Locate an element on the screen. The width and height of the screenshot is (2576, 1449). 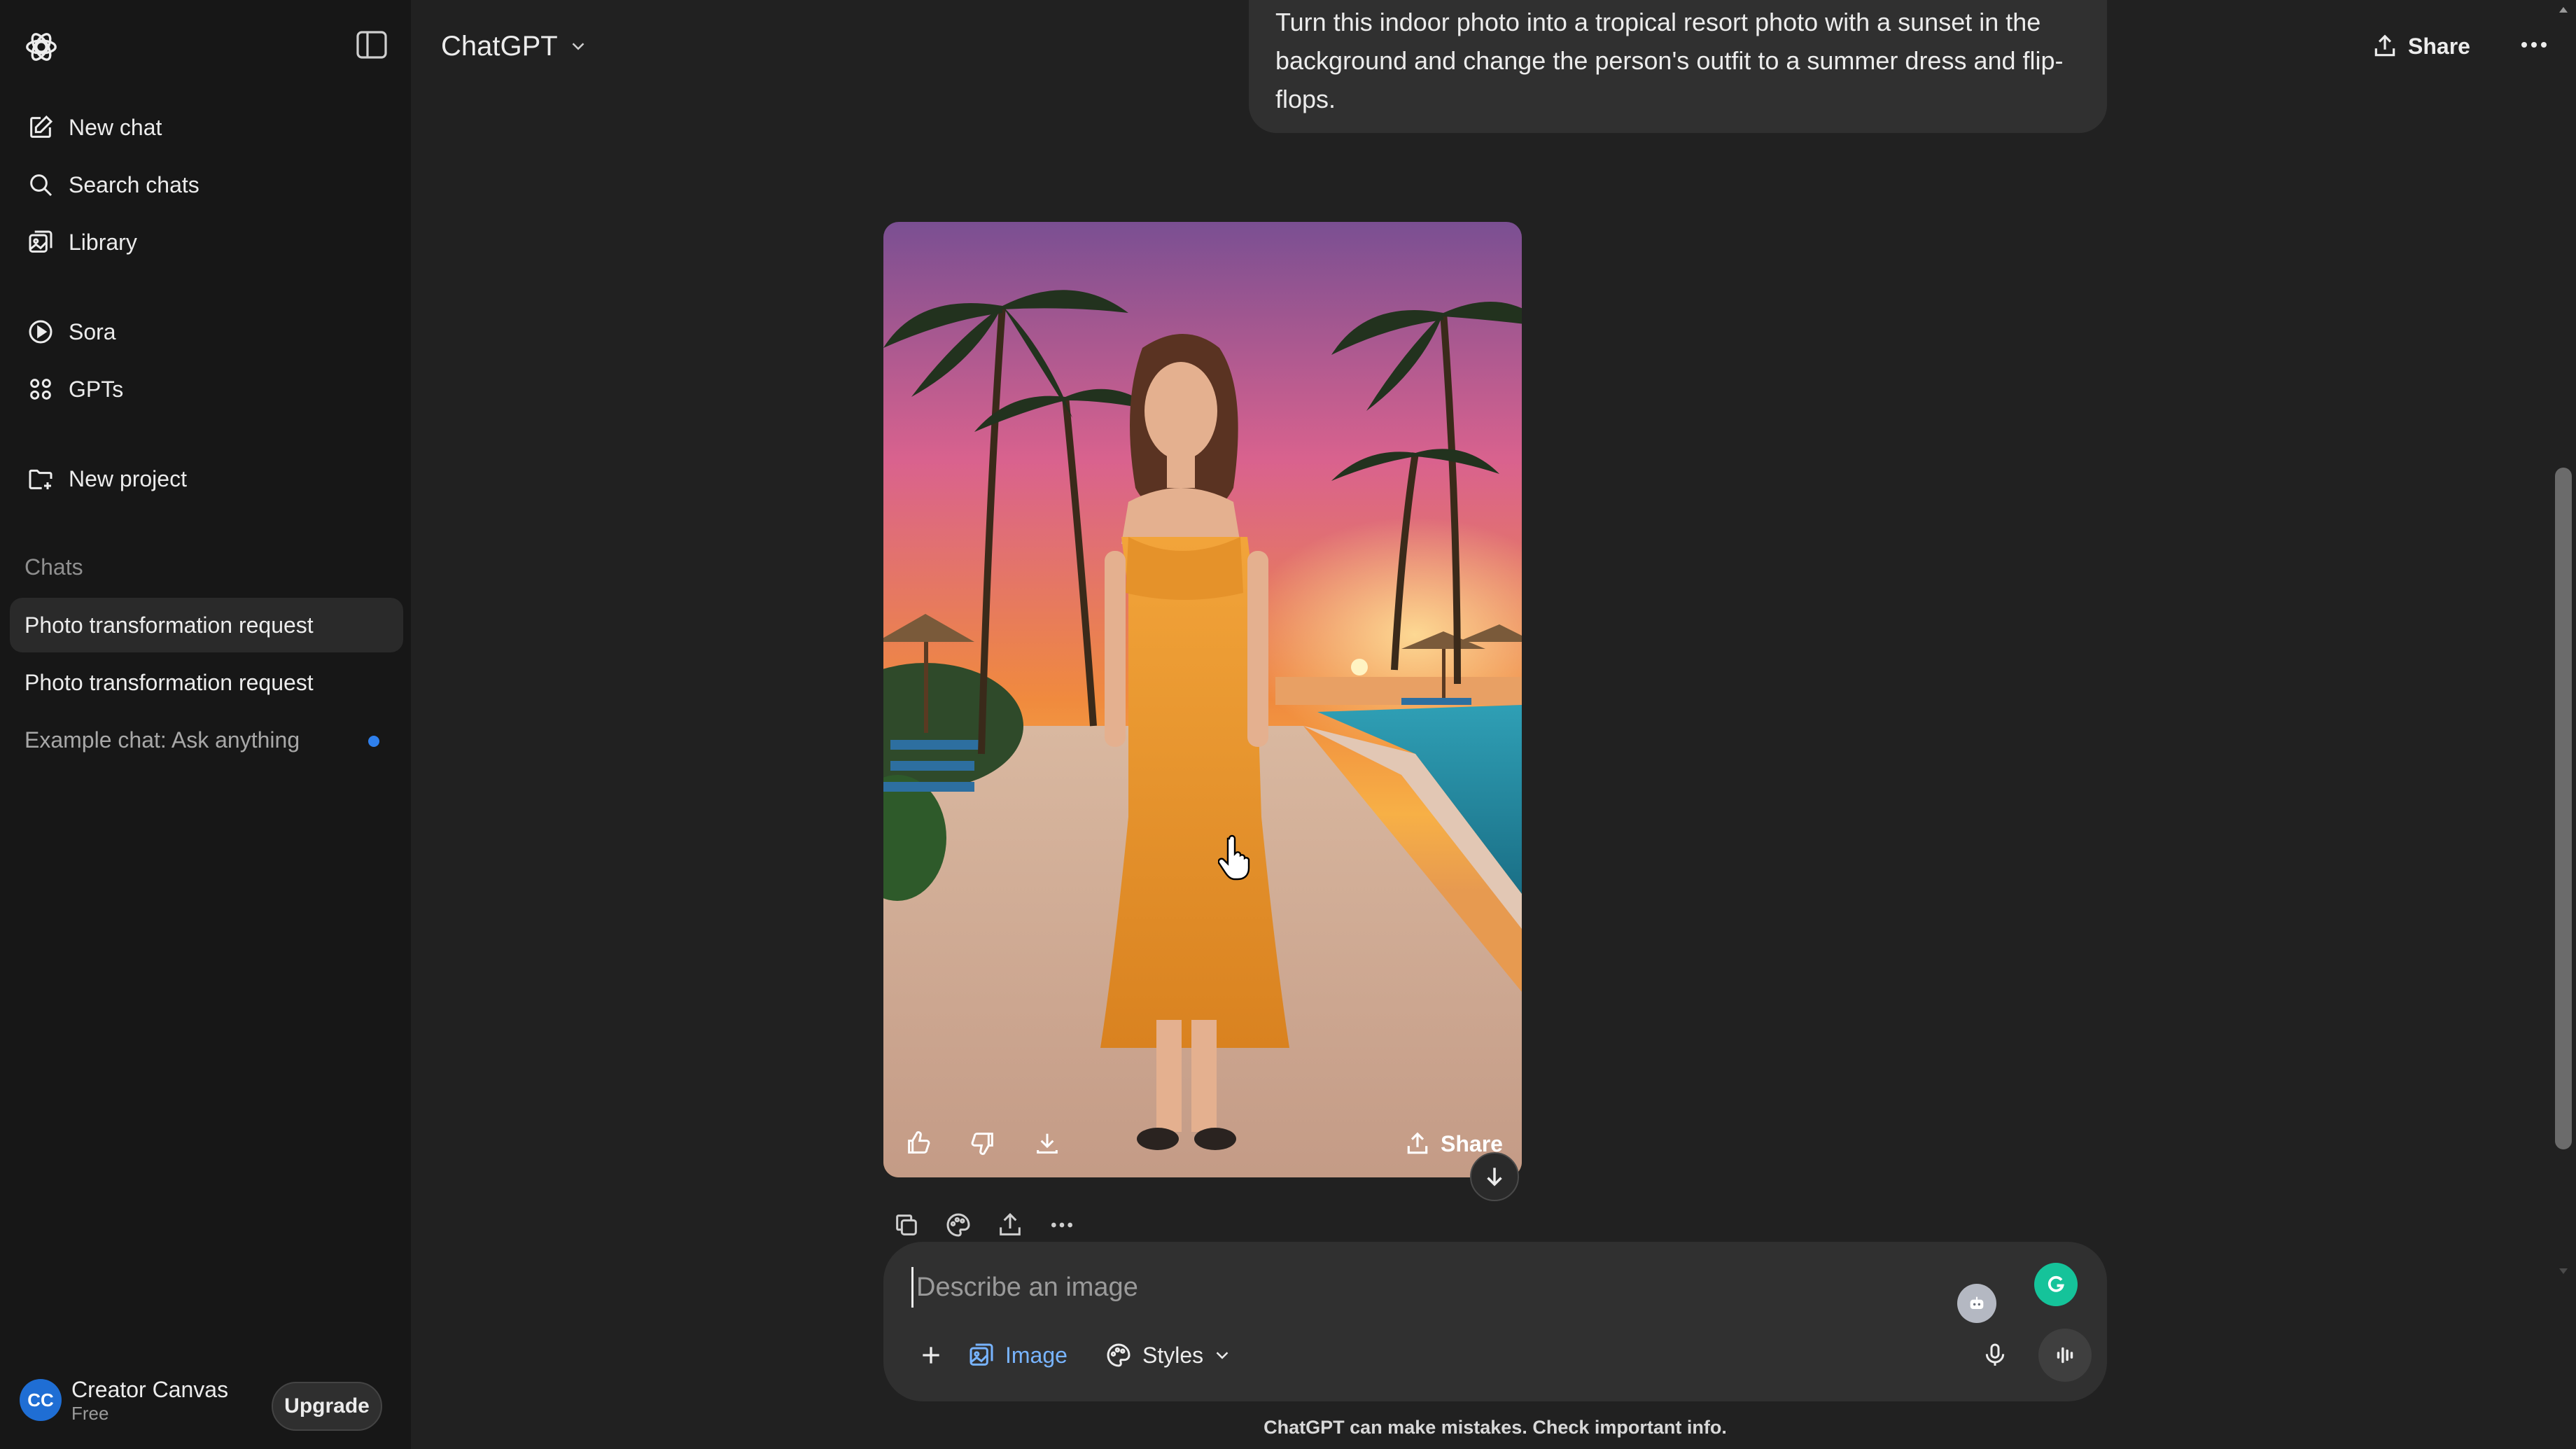
chats-section-label: Chats is located at coordinates (53, 567).